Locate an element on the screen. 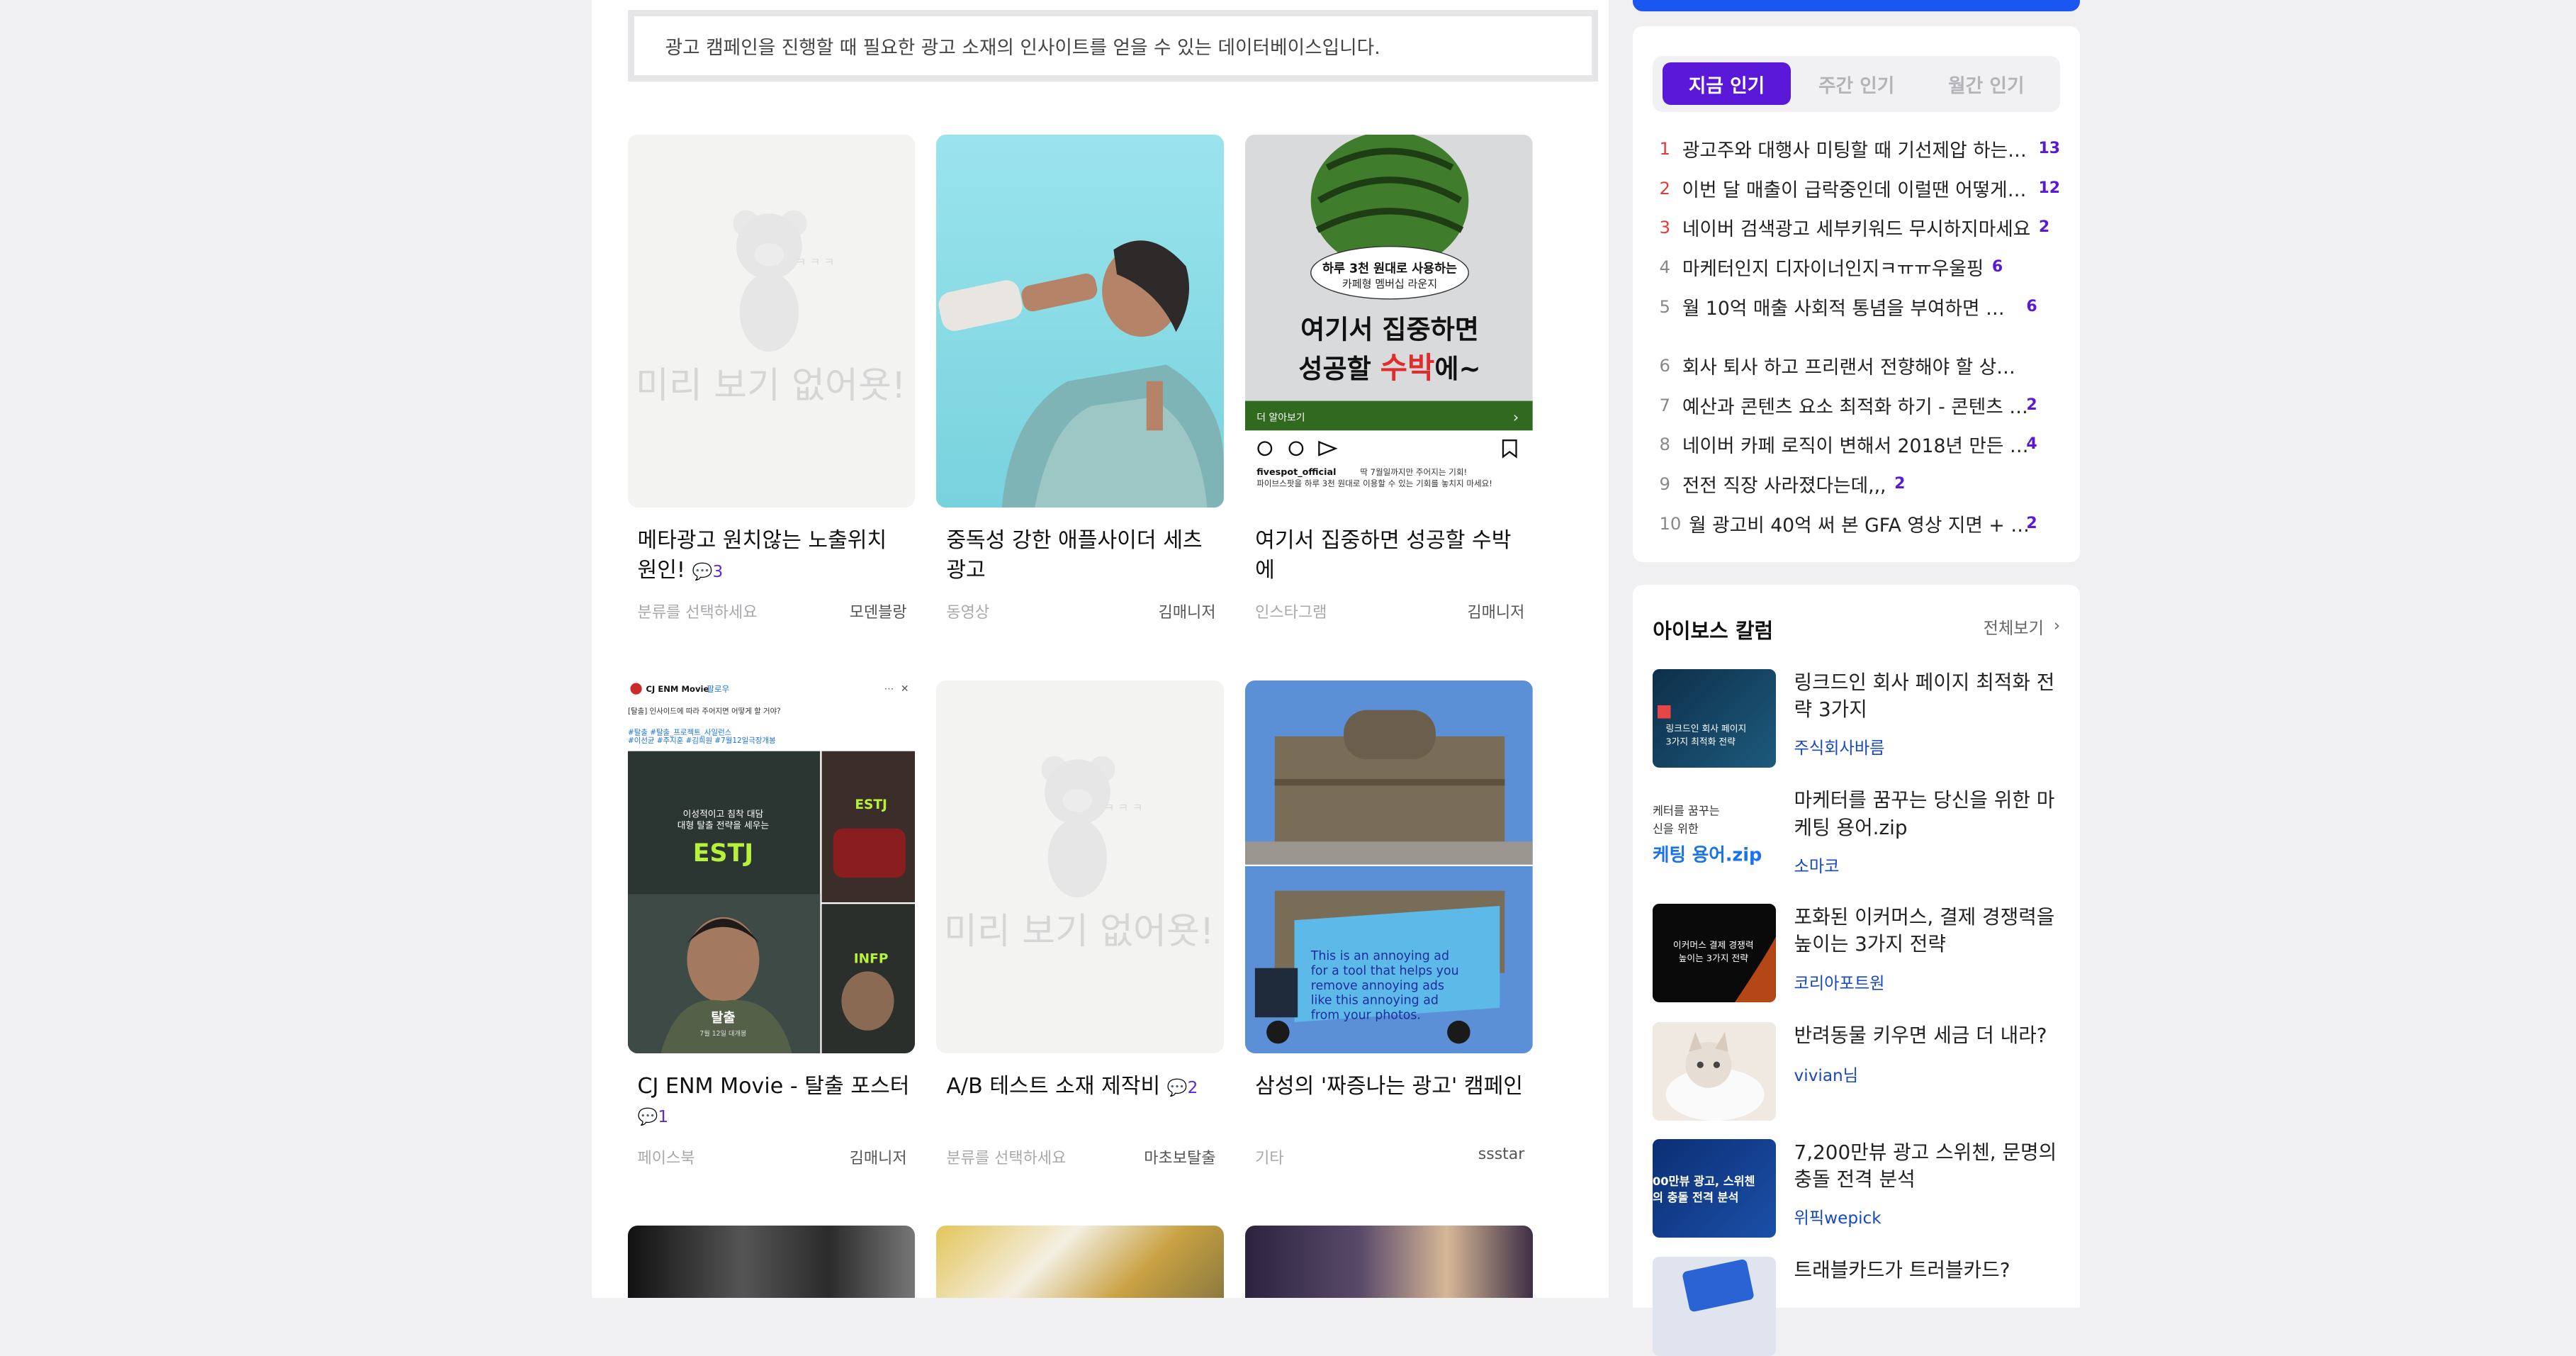 This screenshot has height=1356, width=2576. rank-number: 10 is located at coordinates (1670, 523).